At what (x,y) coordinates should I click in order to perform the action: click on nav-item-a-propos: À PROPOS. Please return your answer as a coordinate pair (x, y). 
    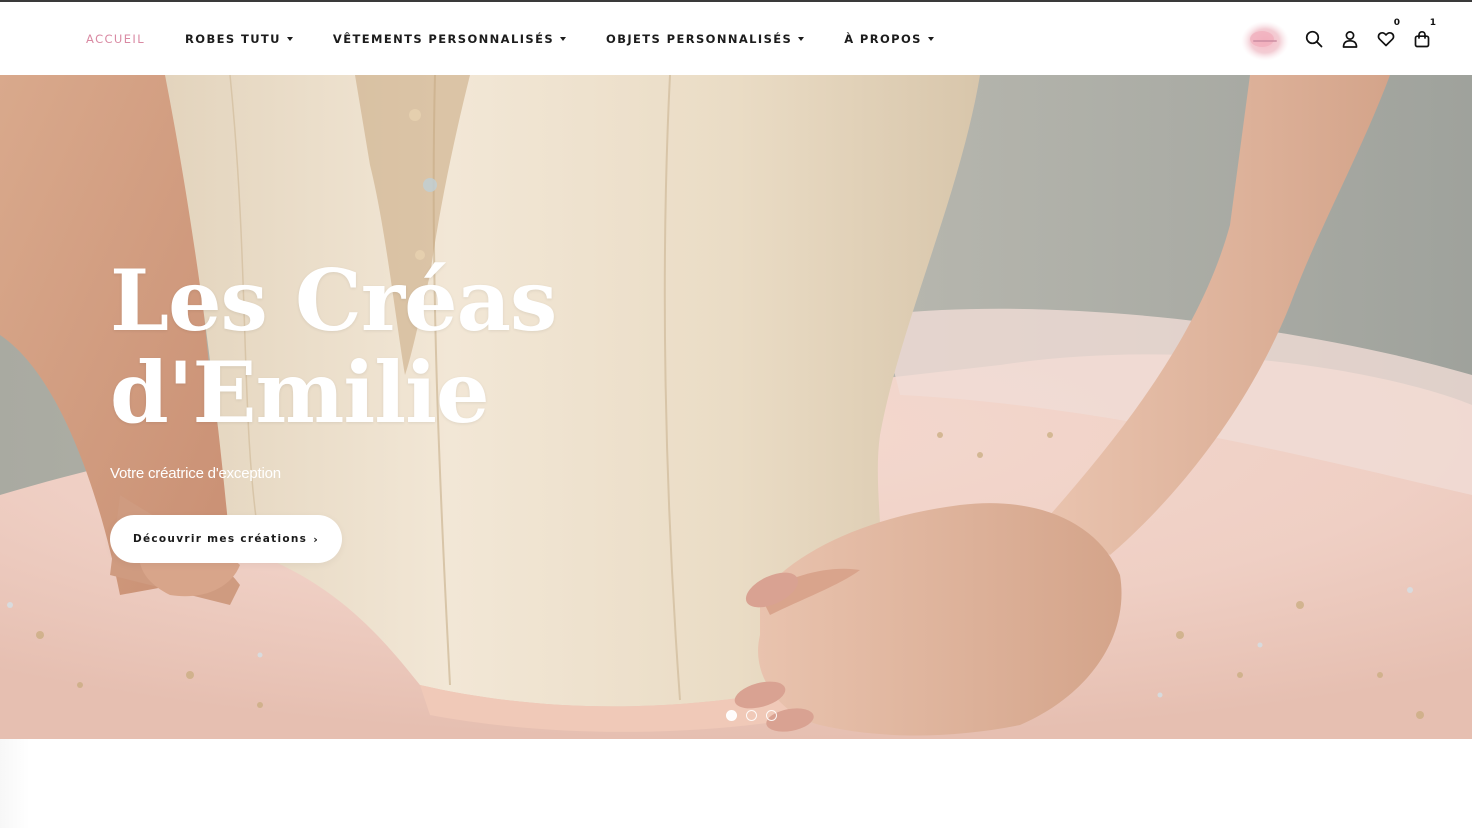
    Looking at the image, I should click on (889, 39).